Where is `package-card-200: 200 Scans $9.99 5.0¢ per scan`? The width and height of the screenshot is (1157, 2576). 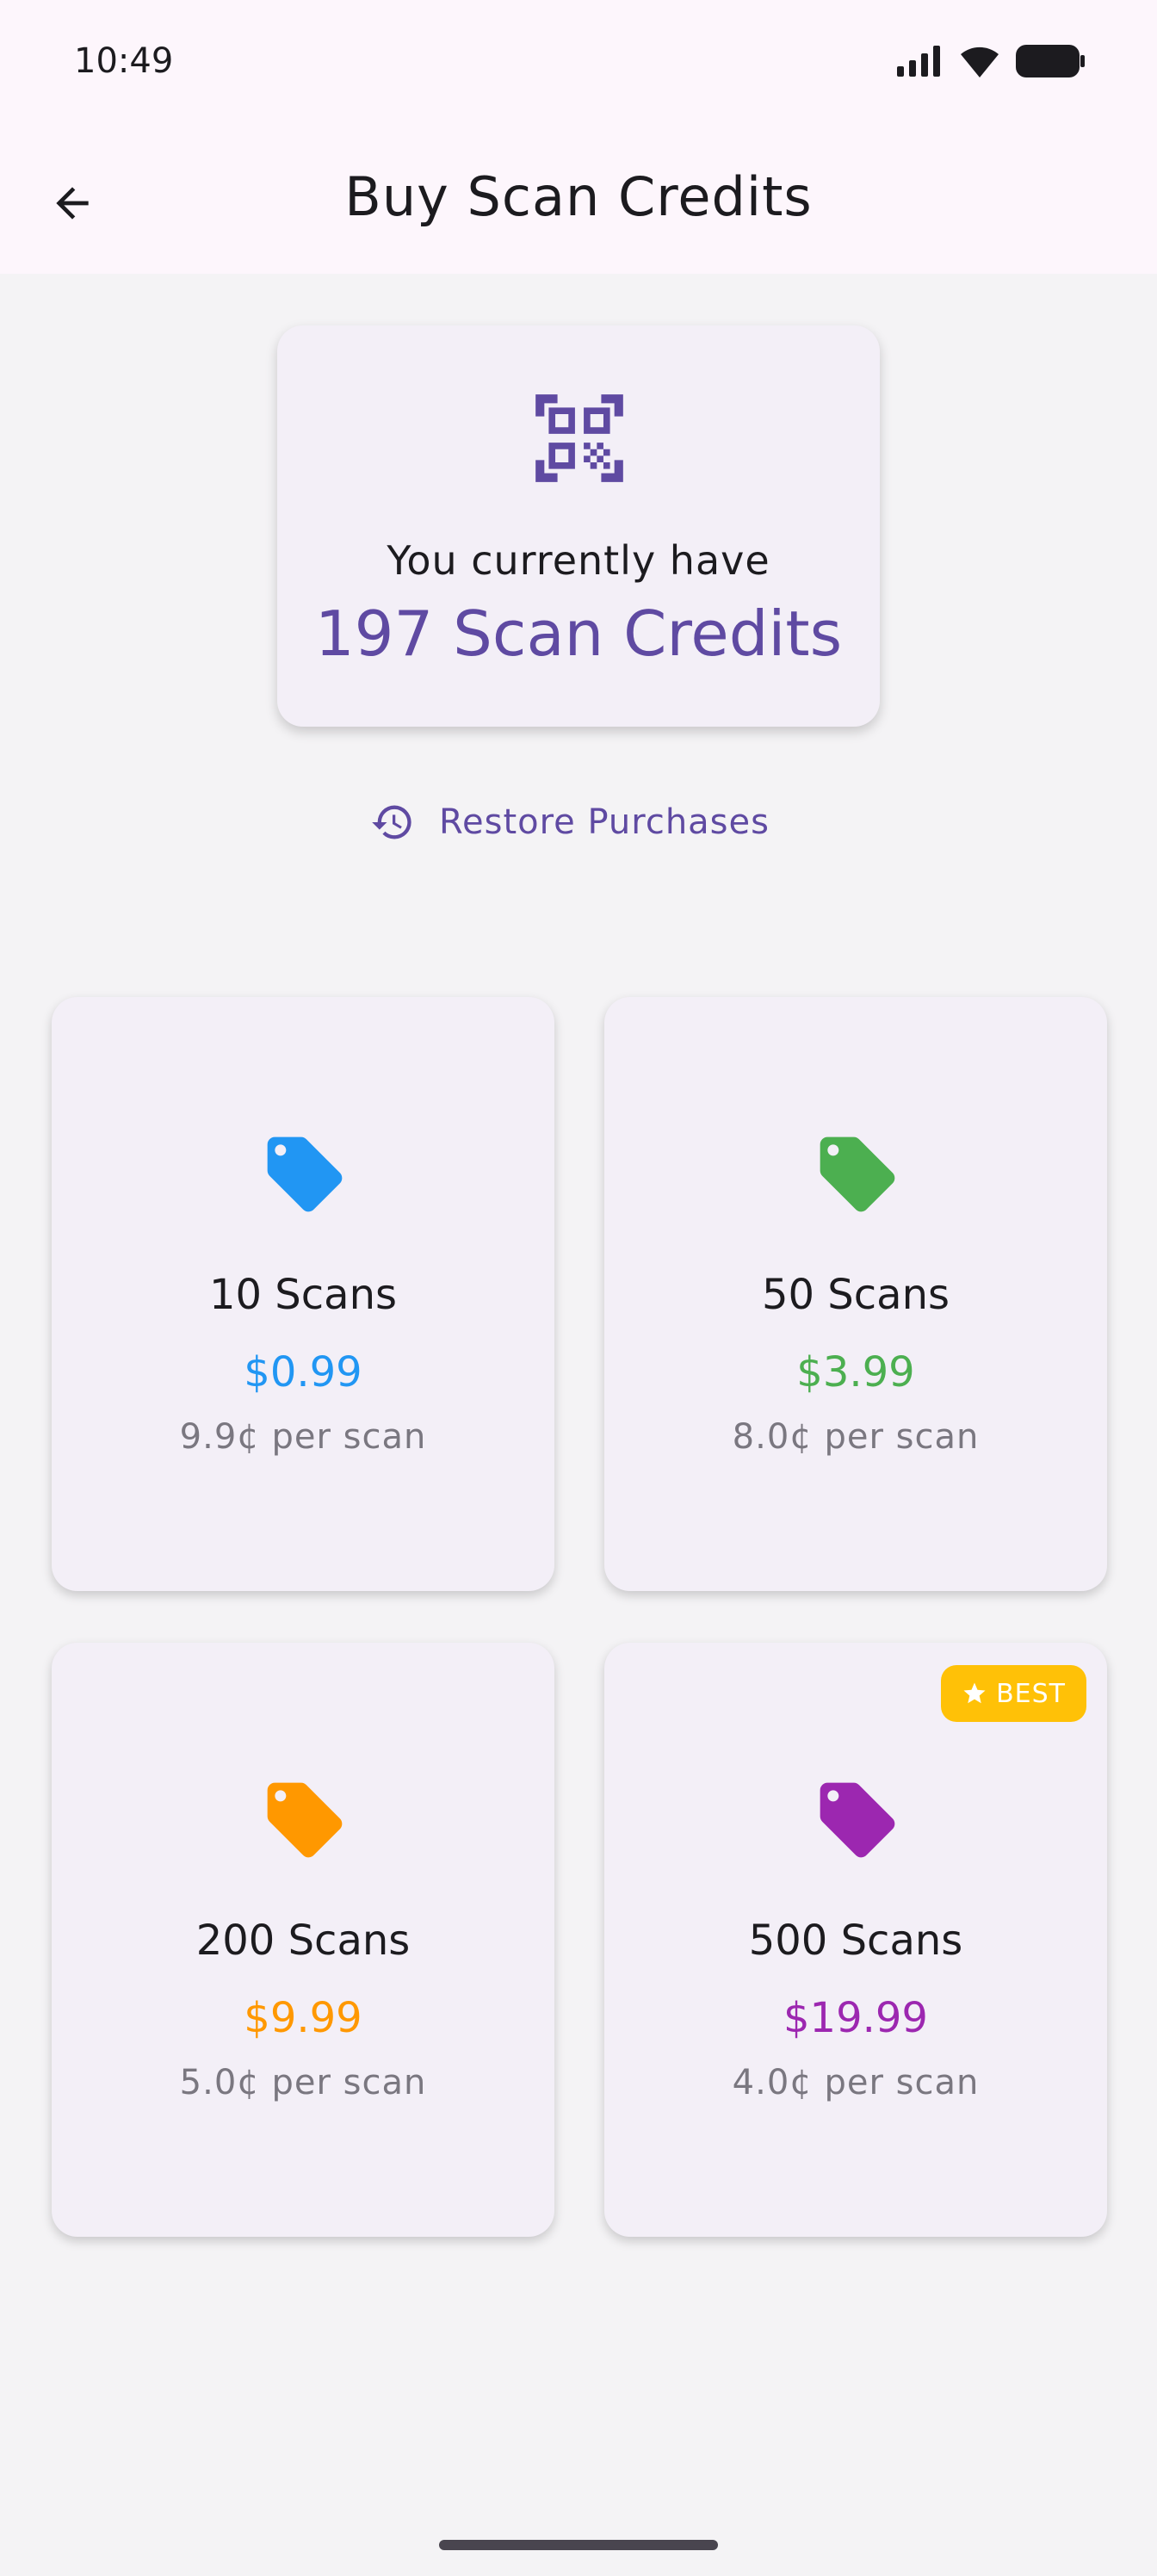 package-card-200: 200 Scans $9.99 5.0¢ per scan is located at coordinates (303, 1940).